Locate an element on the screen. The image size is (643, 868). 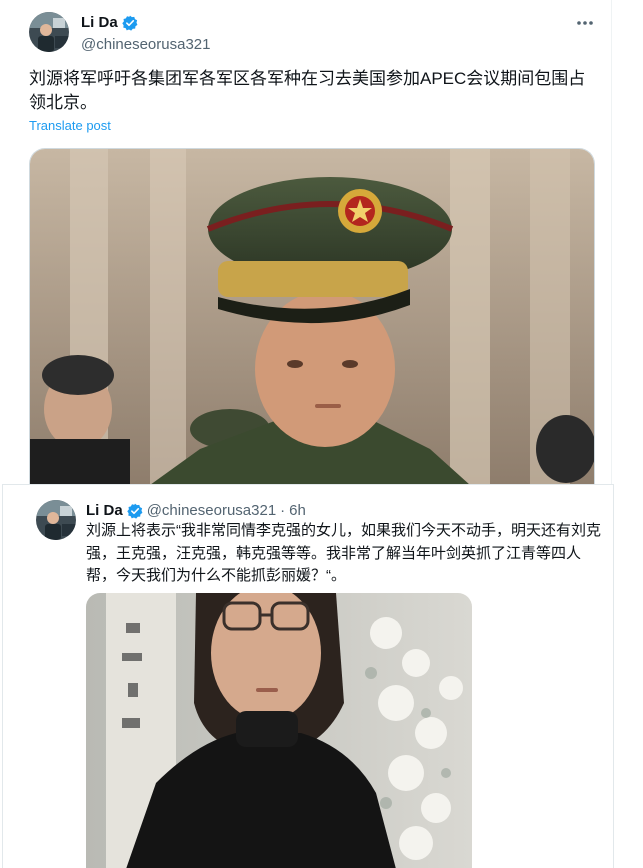
author-row: Li Da is located at coordinates (109, 22).